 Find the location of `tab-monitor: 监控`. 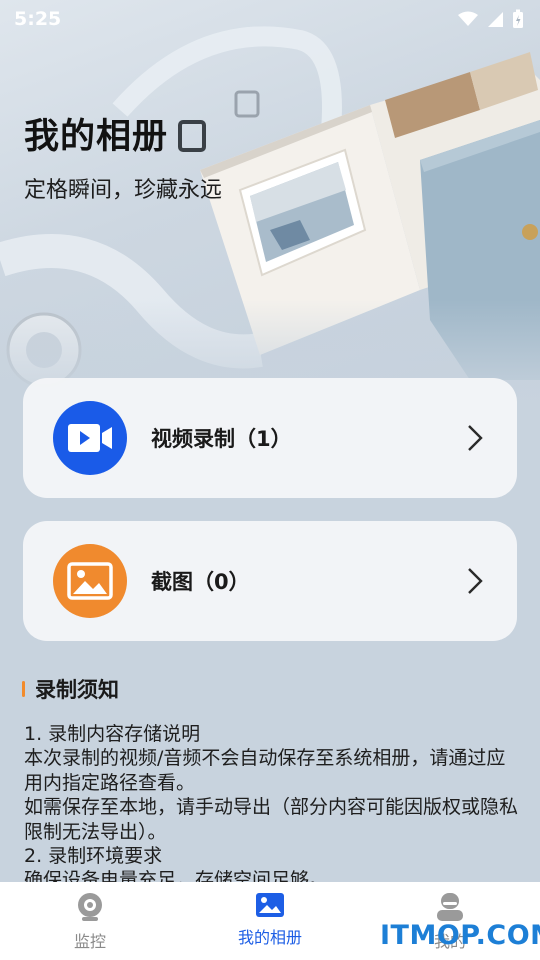

tab-monitor: 监控 is located at coordinates (90, 921).